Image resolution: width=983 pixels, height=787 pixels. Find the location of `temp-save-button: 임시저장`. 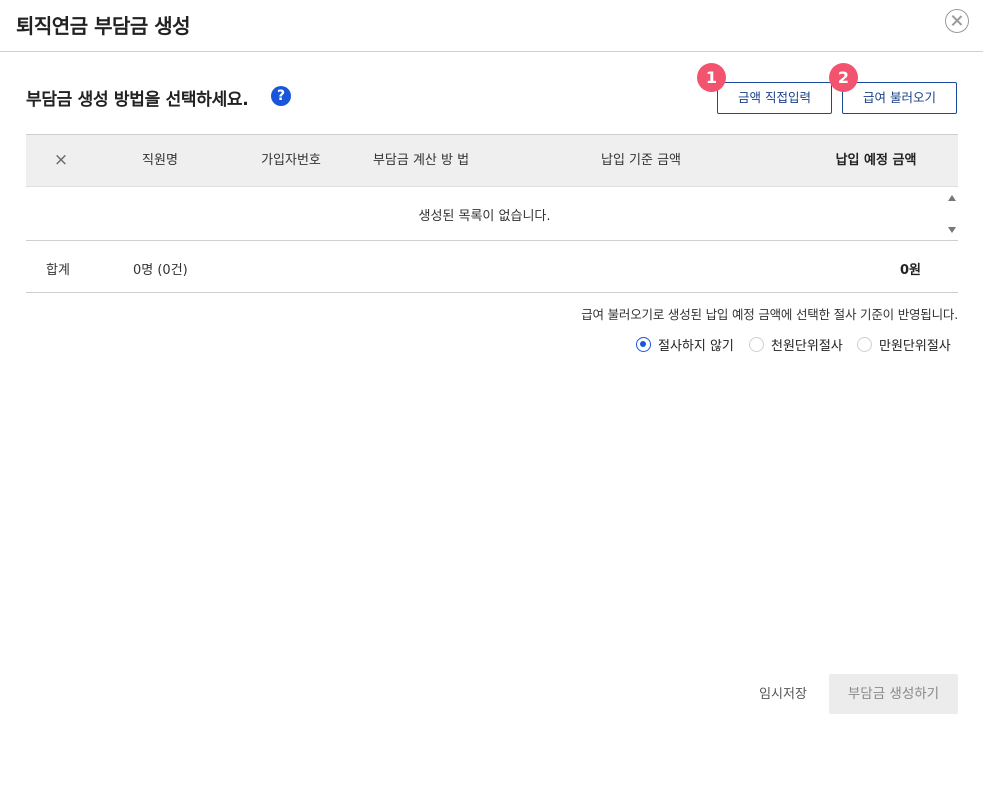

temp-save-button: 임시저장 is located at coordinates (783, 695).